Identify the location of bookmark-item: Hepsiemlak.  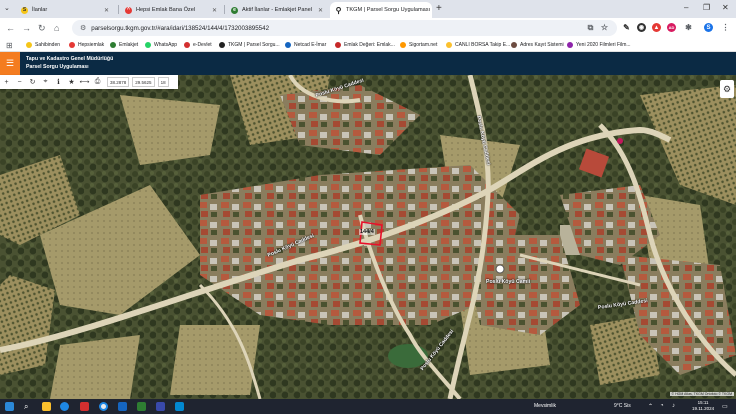
(86, 45).